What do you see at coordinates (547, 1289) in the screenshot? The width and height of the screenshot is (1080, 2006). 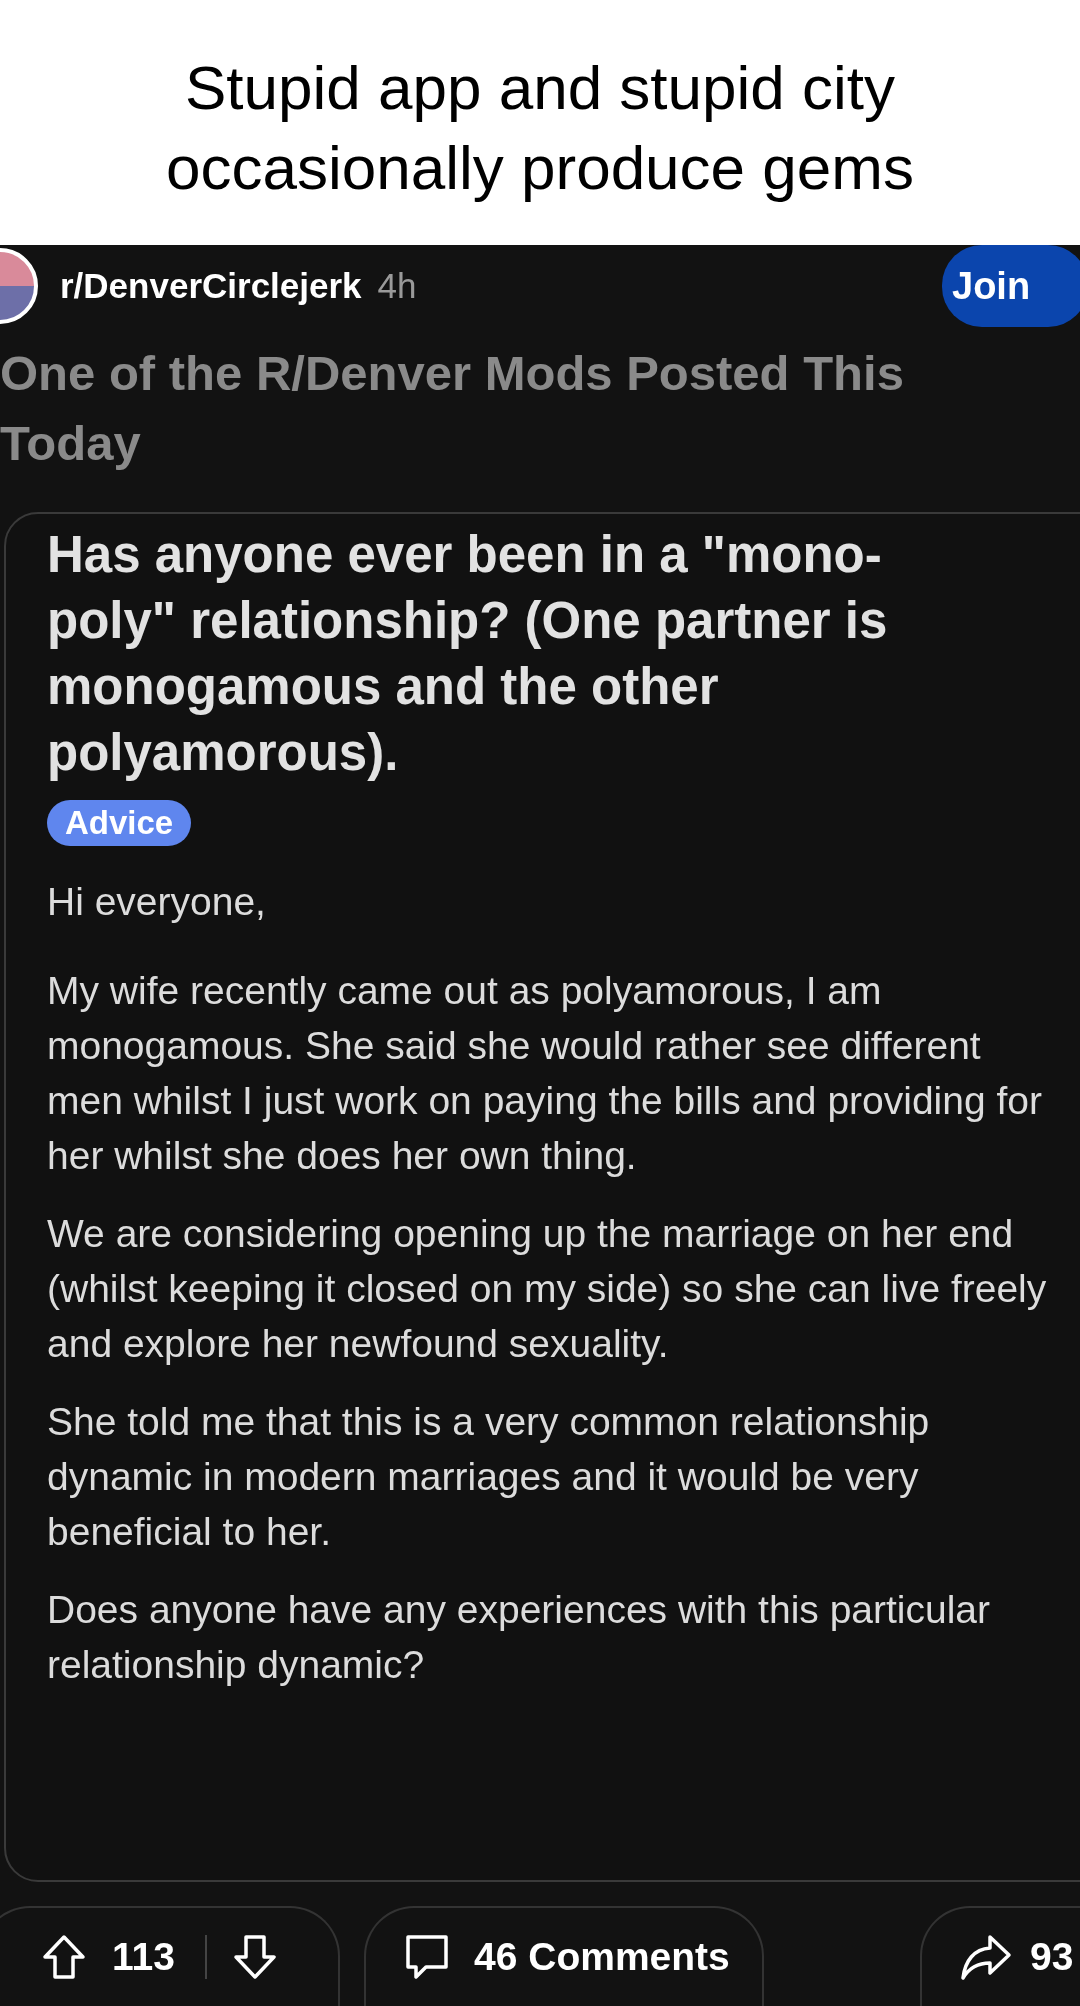 I see `body-paragraph: We are considering opening up the marriage on her end (whilst keeping it closed on my side) so she can live freely and explore her newfound sexuality.` at bounding box center [547, 1289].